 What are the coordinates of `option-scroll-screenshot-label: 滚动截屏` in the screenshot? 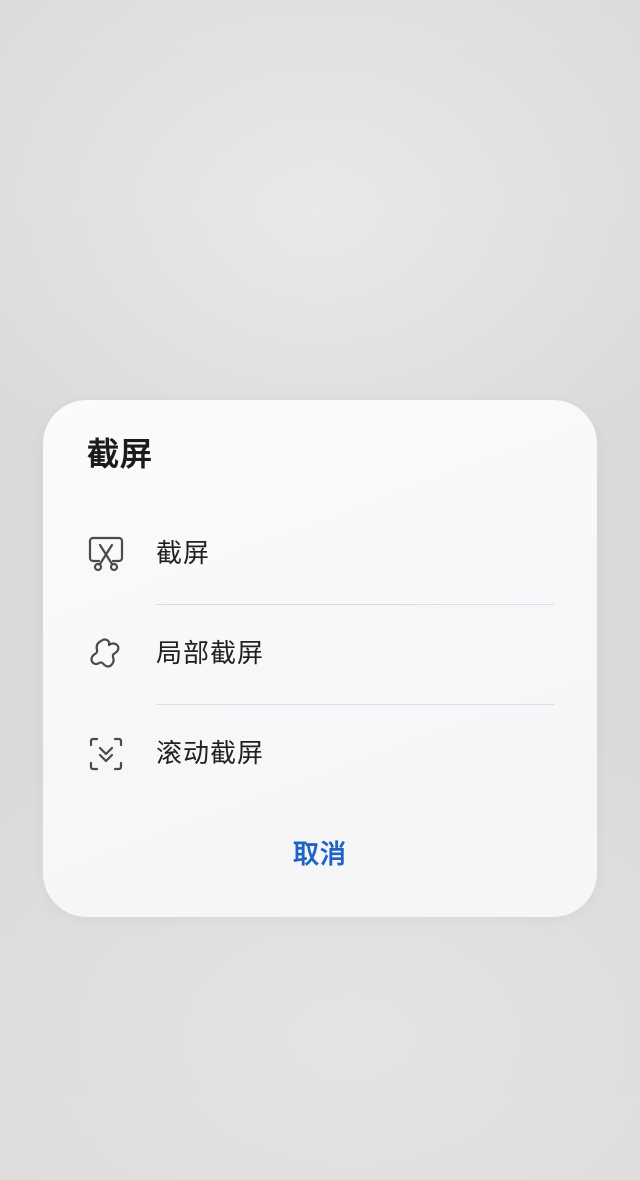 It's located at (210, 754).